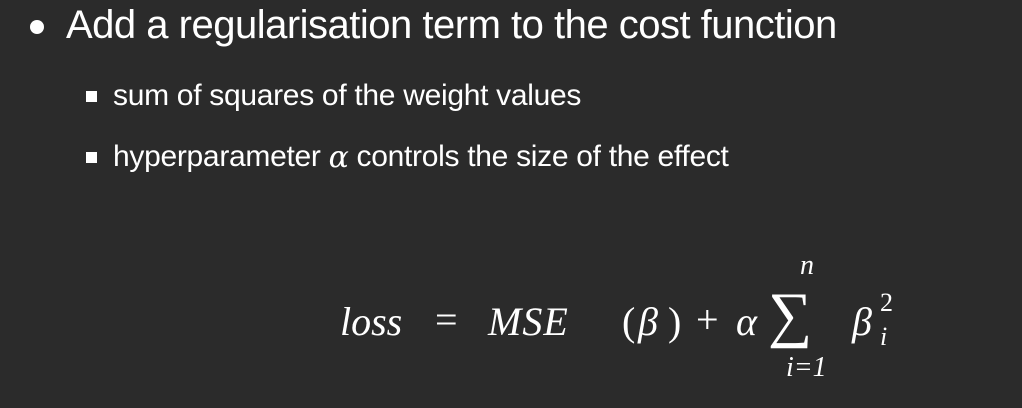 This screenshot has height=408, width=1022. Describe the element at coordinates (528, 321) in the screenshot. I see `formula-mse: MSE` at that location.